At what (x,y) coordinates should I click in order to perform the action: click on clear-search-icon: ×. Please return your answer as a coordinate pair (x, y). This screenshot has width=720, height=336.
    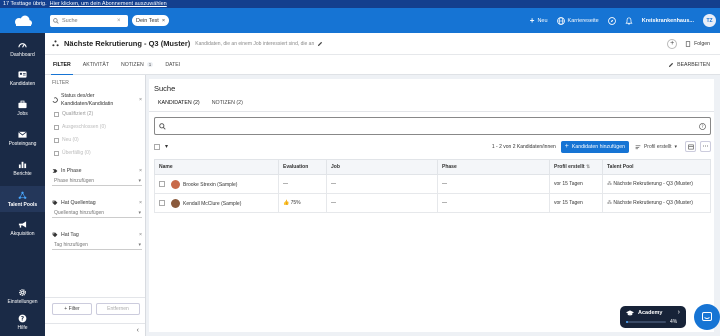
    Looking at the image, I should click on (119, 21).